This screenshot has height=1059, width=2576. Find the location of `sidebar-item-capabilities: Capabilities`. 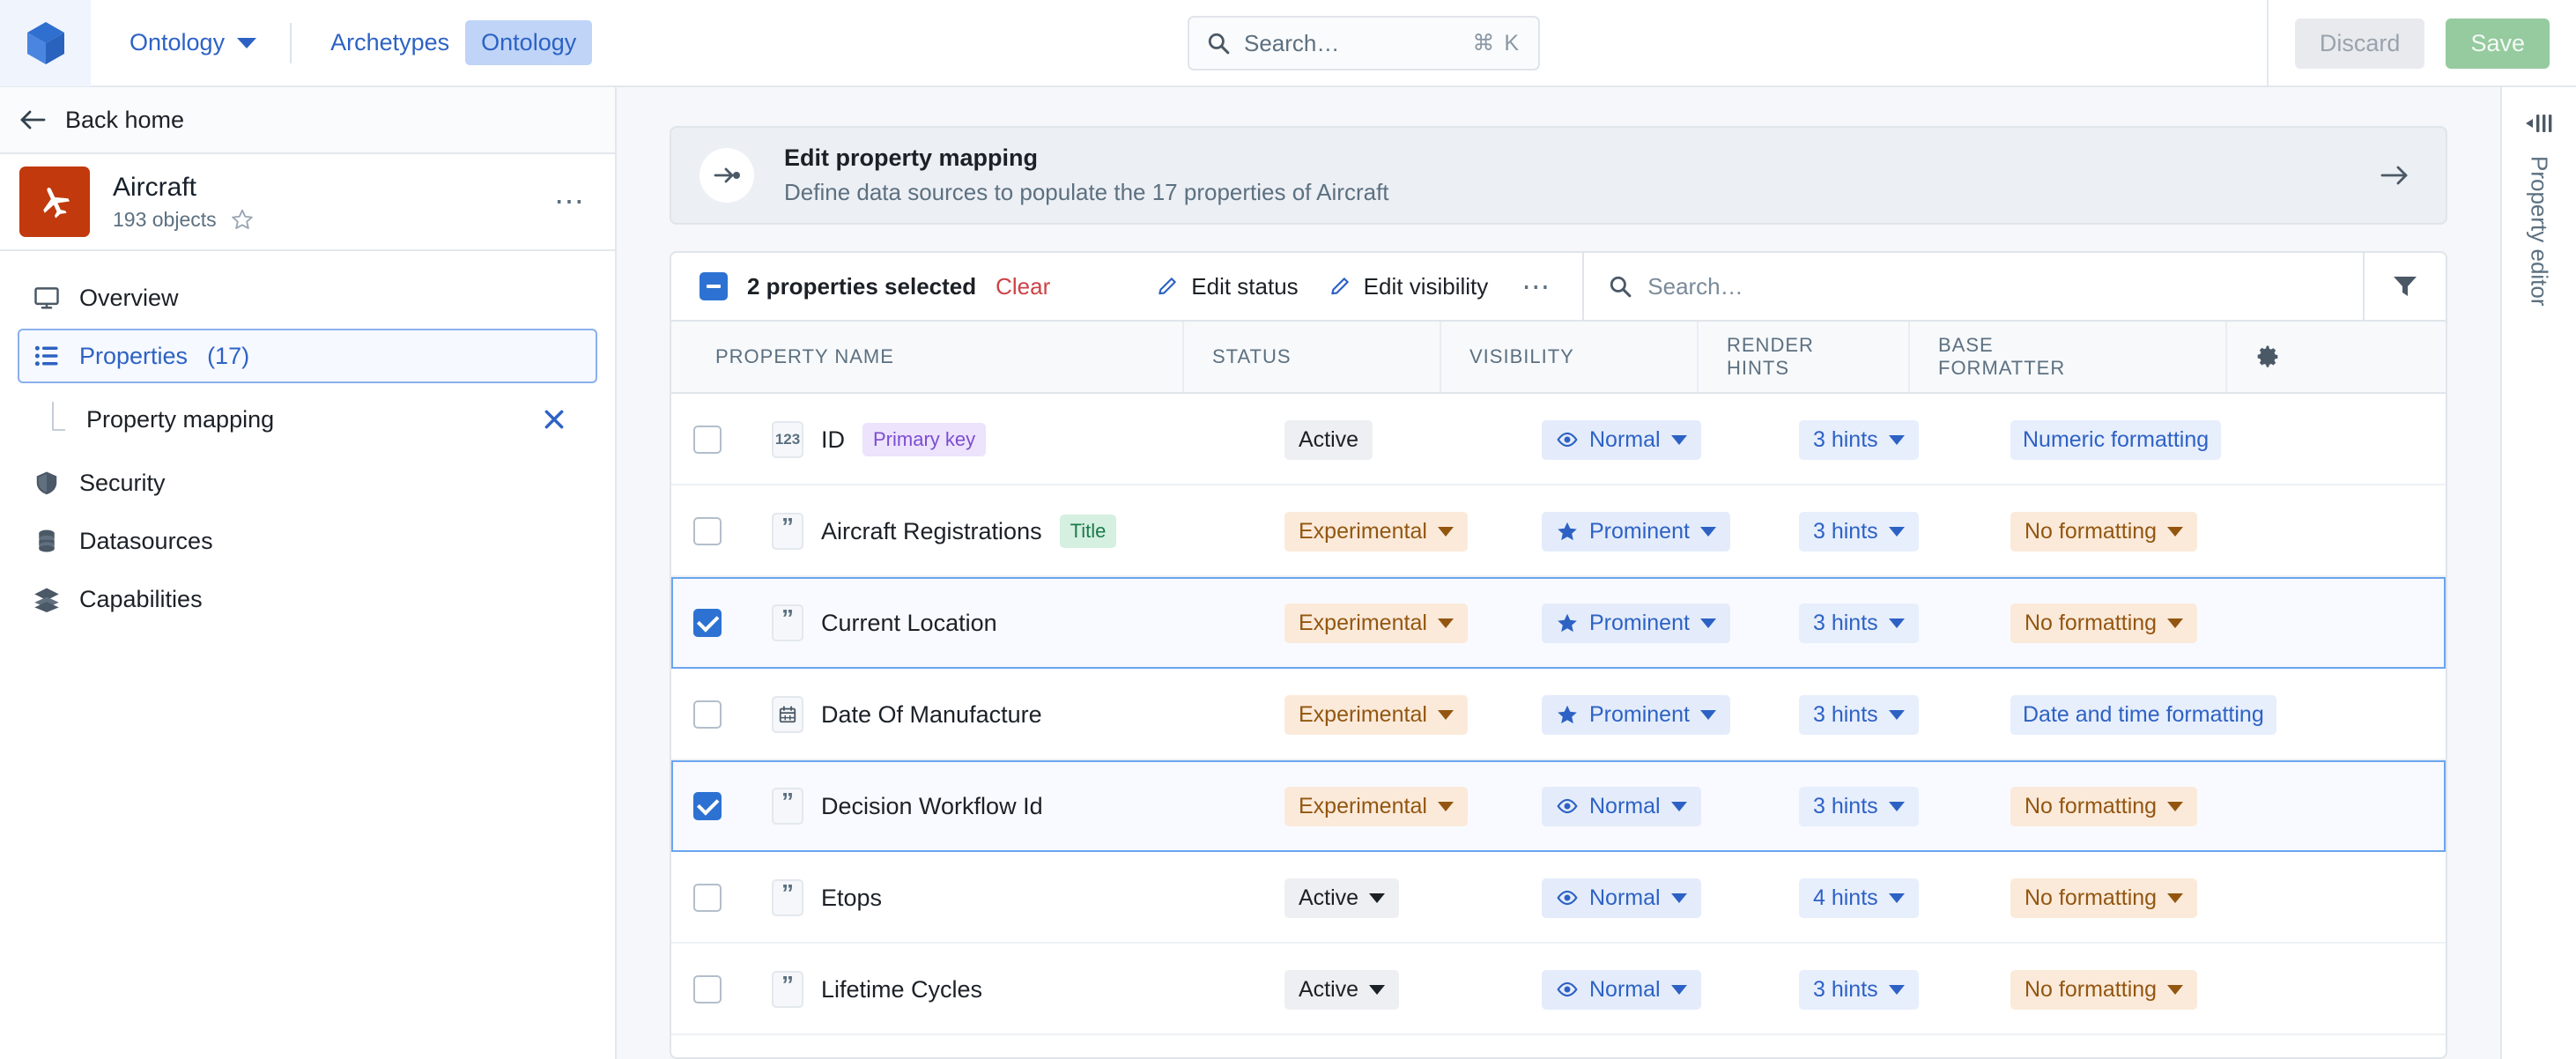

sidebar-item-capabilities: Capabilities is located at coordinates (308, 599).